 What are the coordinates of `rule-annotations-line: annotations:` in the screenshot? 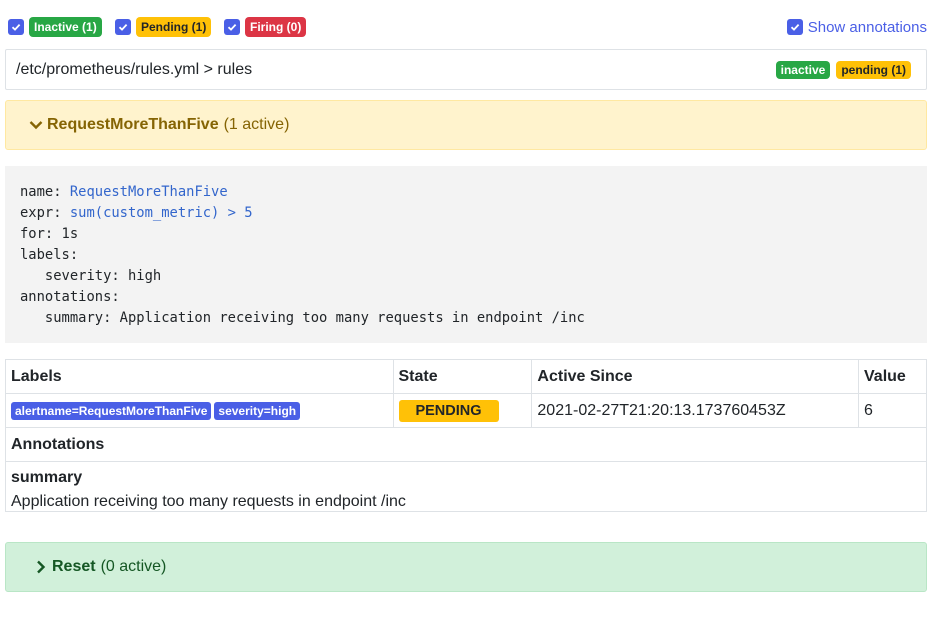 It's located at (70, 297).